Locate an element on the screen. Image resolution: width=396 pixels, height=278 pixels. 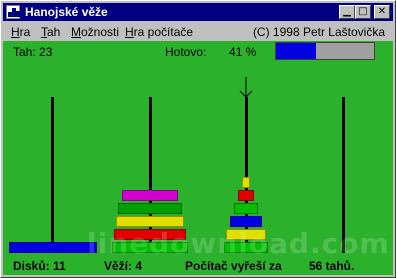
minimize-icon: ▁ is located at coordinates (347, 11).